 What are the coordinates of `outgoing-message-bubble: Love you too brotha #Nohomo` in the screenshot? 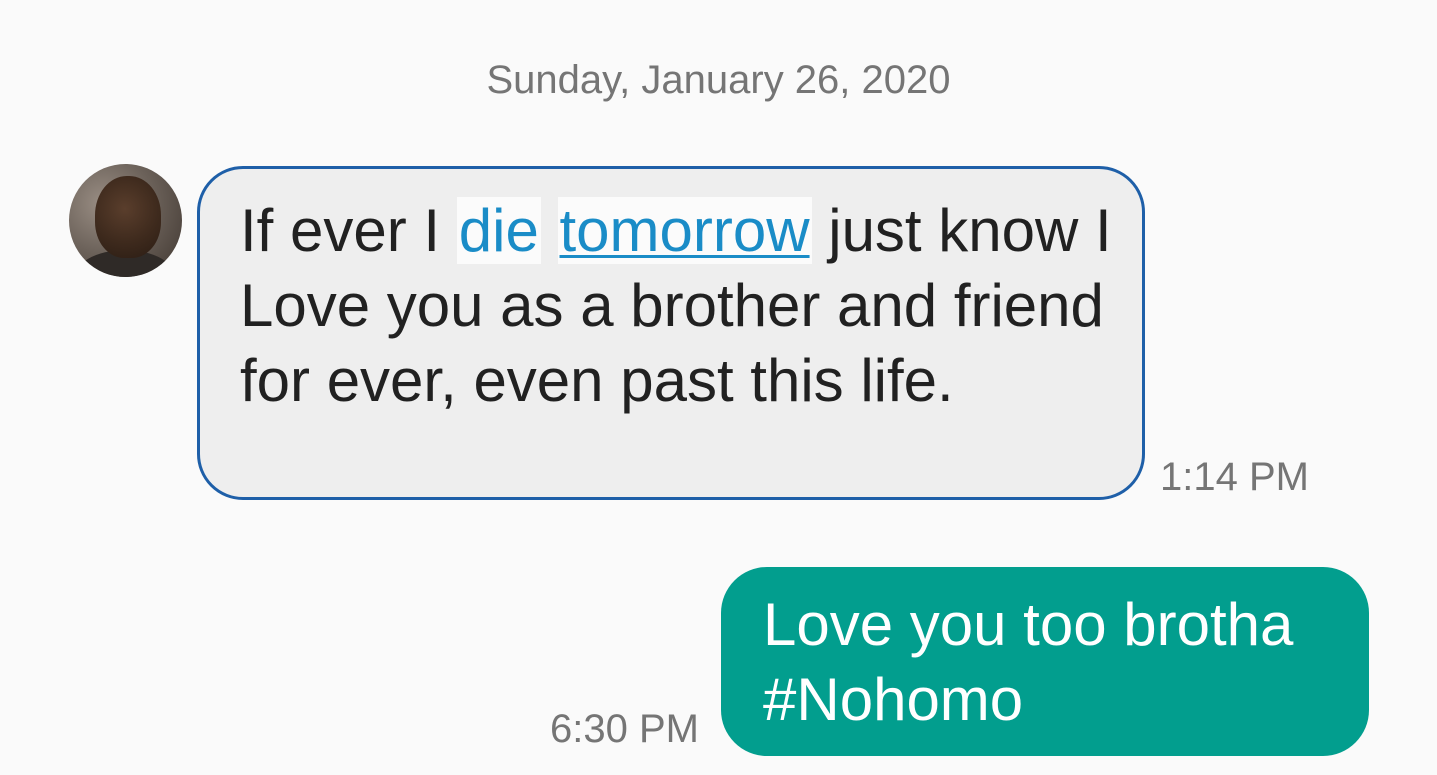 It's located at (1045, 661).